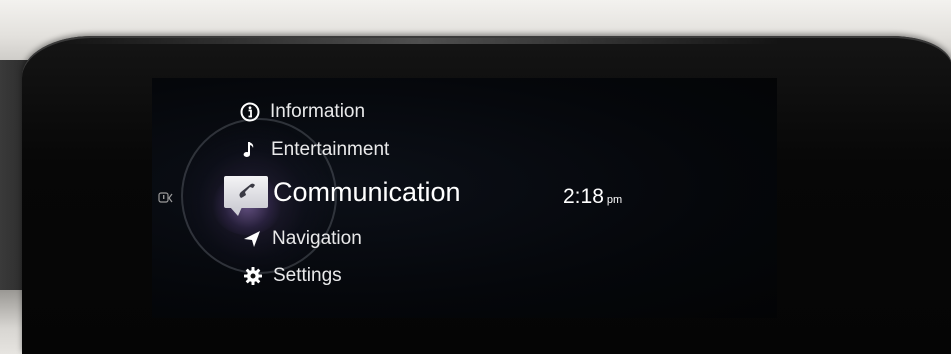 This screenshot has width=951, height=354. What do you see at coordinates (583, 196) in the screenshot?
I see `clock-time: 2:18` at bounding box center [583, 196].